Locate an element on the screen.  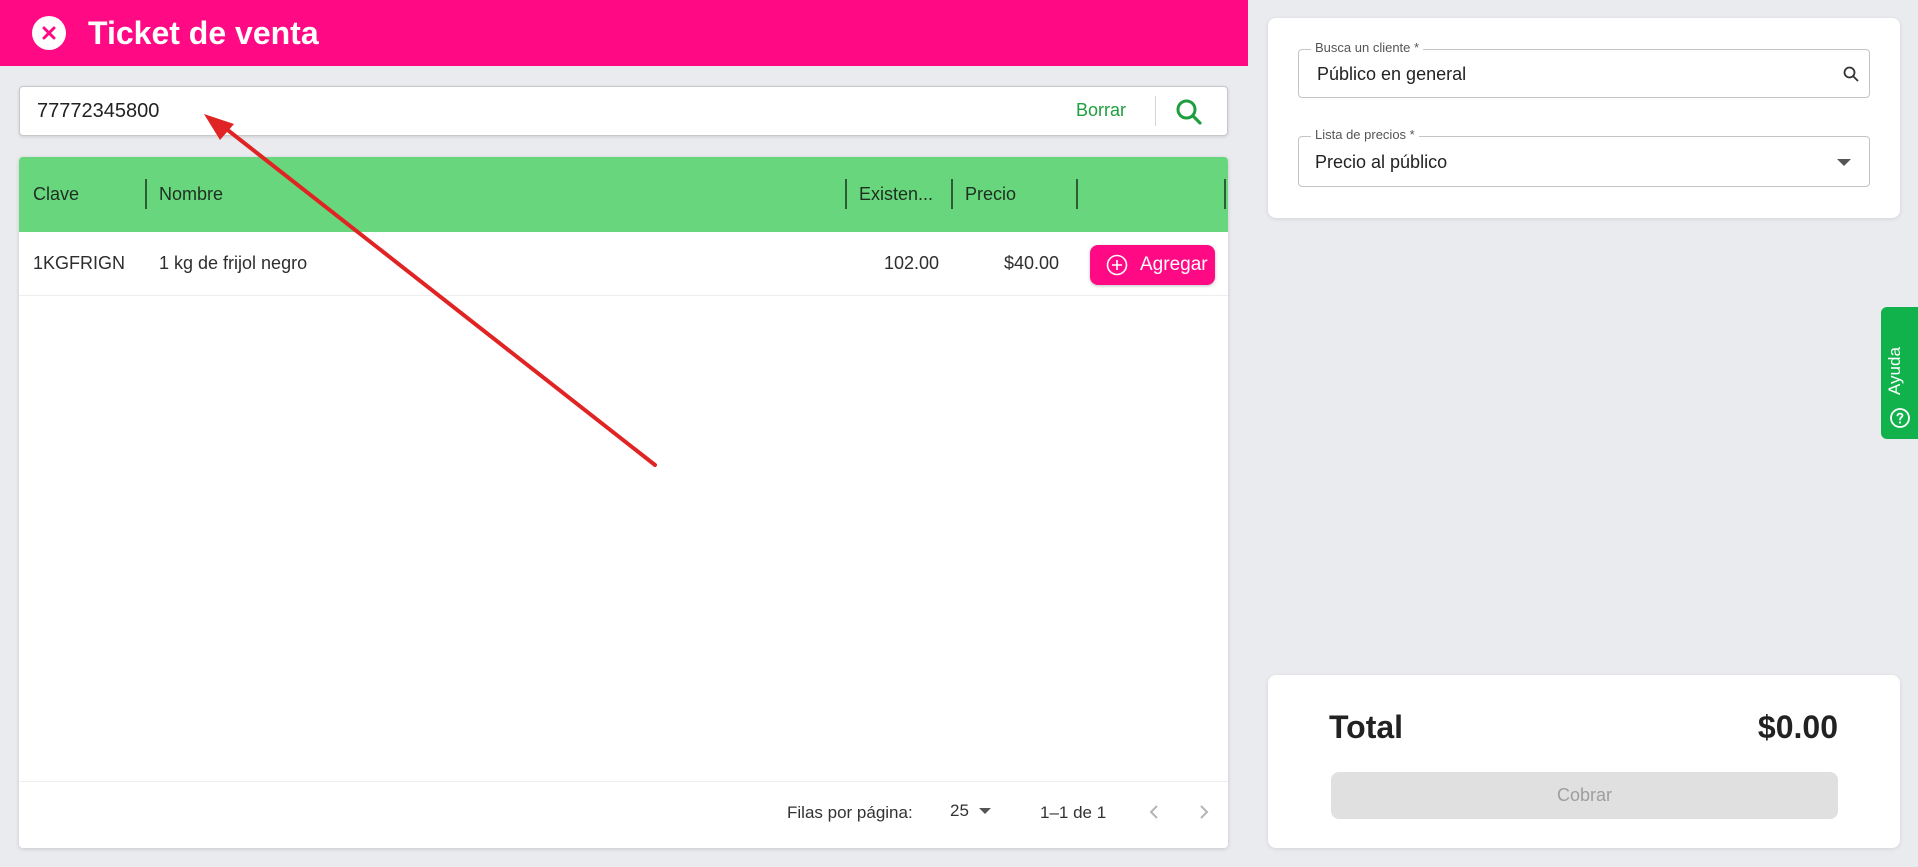
charge-button: Cobrar is located at coordinates (1584, 795).